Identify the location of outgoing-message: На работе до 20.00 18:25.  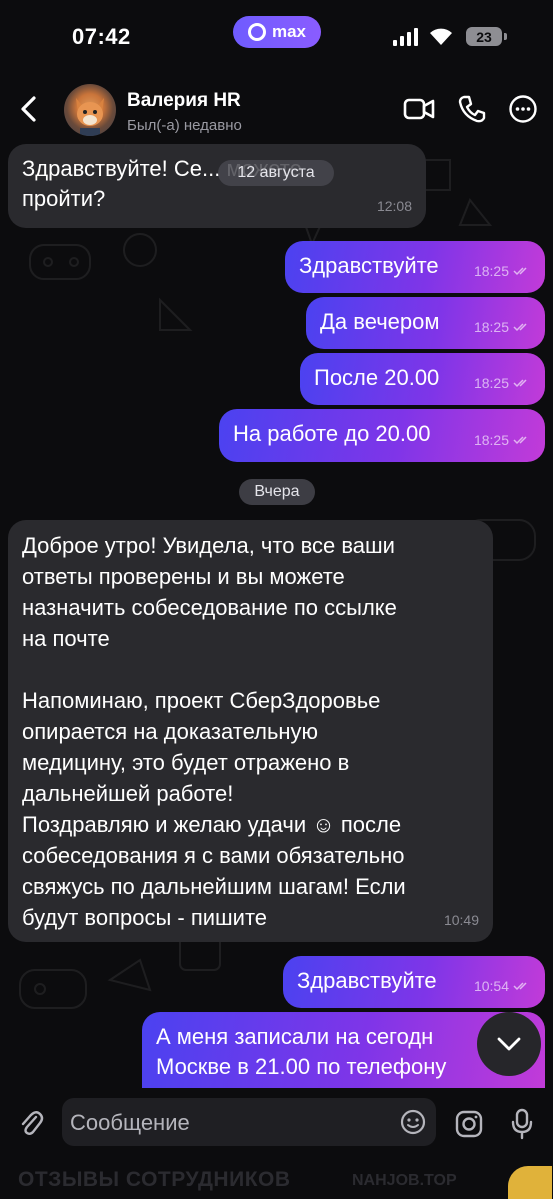
(382, 435).